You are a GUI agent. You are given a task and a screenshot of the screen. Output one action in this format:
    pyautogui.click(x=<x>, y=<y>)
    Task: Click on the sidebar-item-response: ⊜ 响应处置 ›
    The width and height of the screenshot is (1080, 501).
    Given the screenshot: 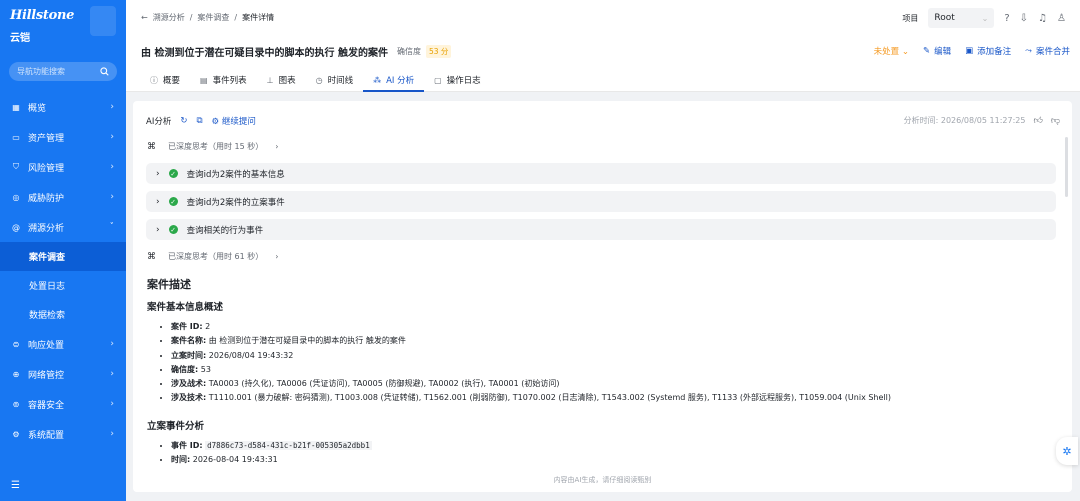 What is the action you would take?
    pyautogui.click(x=63, y=344)
    